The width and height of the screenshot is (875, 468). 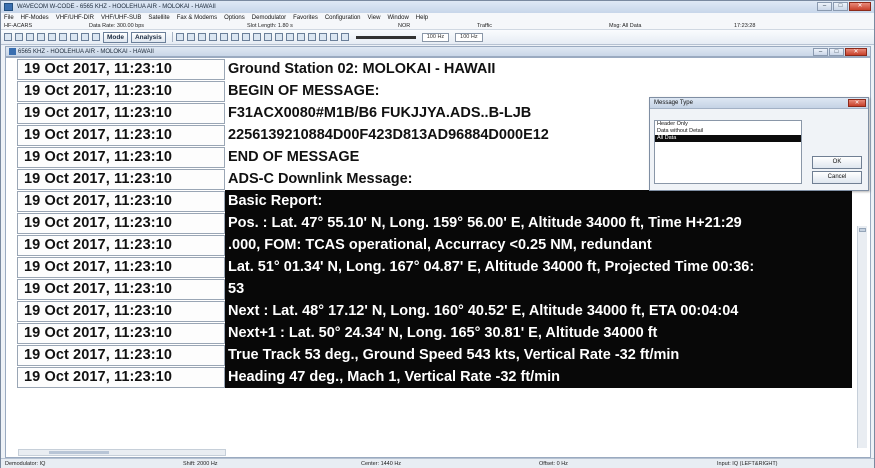 I want to click on menu-satellite: Satellite, so click(x=158, y=18).